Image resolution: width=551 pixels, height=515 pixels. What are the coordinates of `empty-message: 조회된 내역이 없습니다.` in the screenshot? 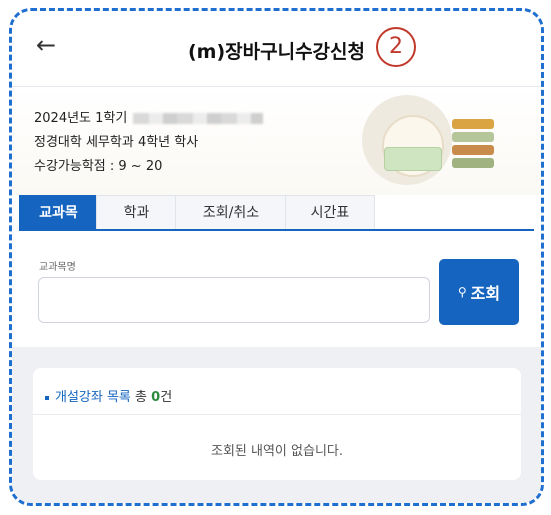 It's located at (277, 451).